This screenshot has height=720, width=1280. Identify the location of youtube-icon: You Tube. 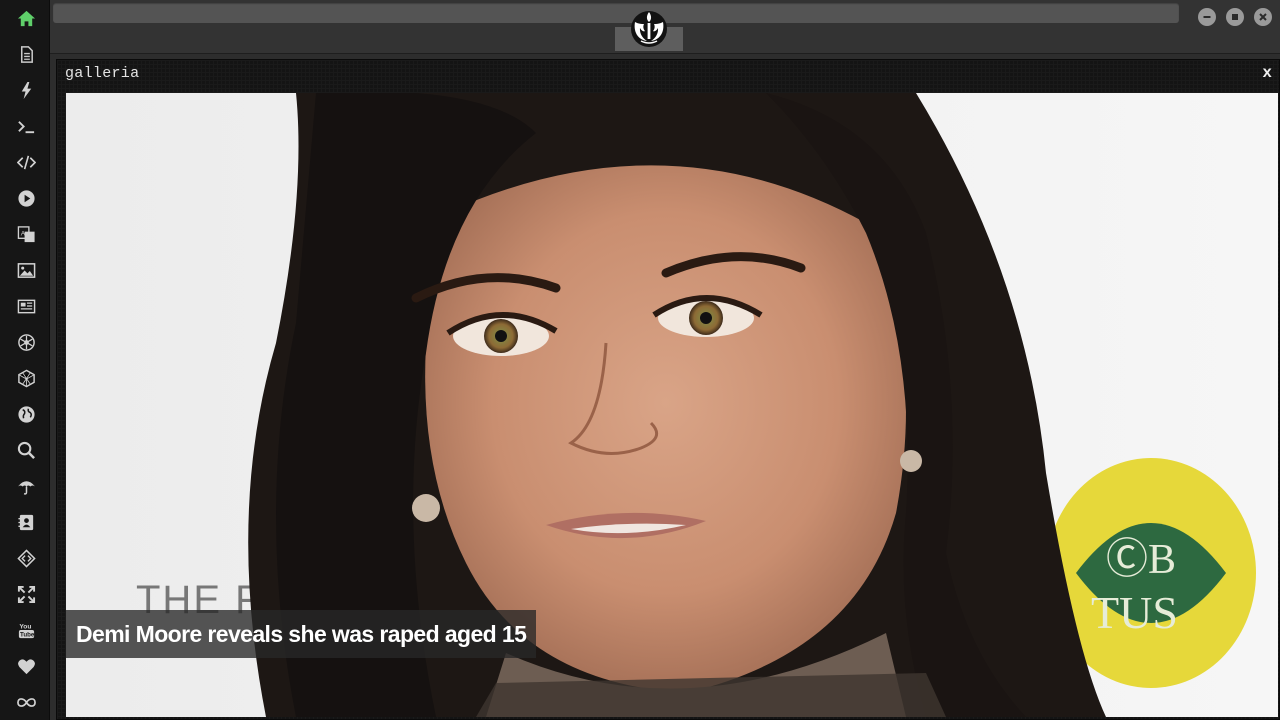
(26, 630).